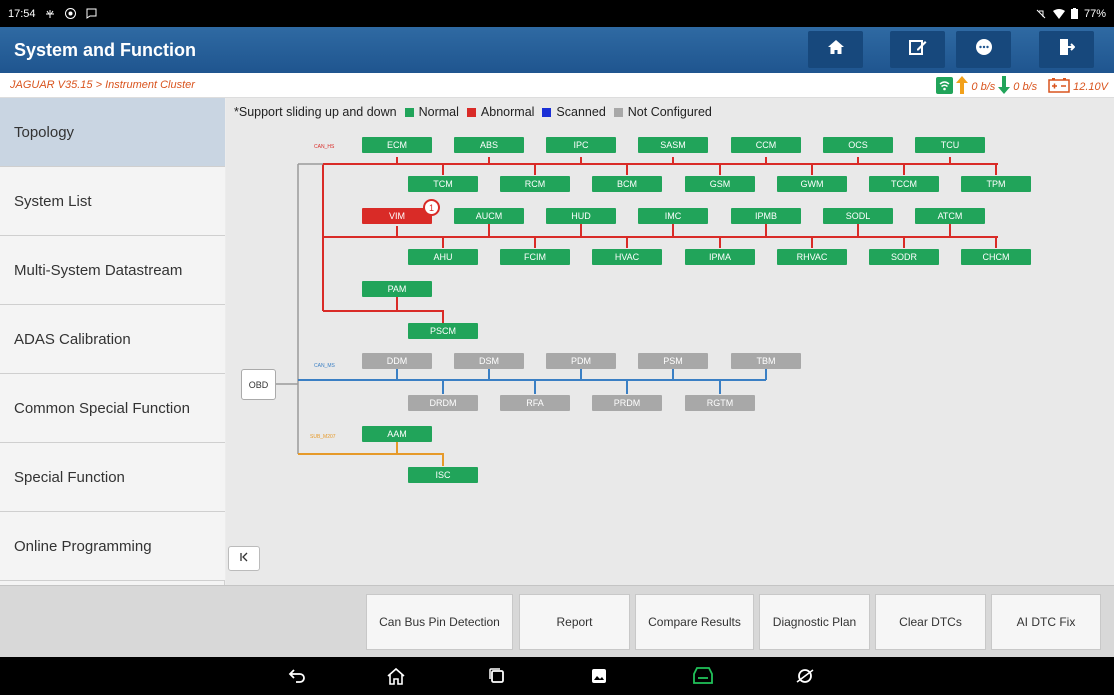 This screenshot has width=1114, height=695. I want to click on diagnostic-plan-button: Diagnostic Plan, so click(814, 622).